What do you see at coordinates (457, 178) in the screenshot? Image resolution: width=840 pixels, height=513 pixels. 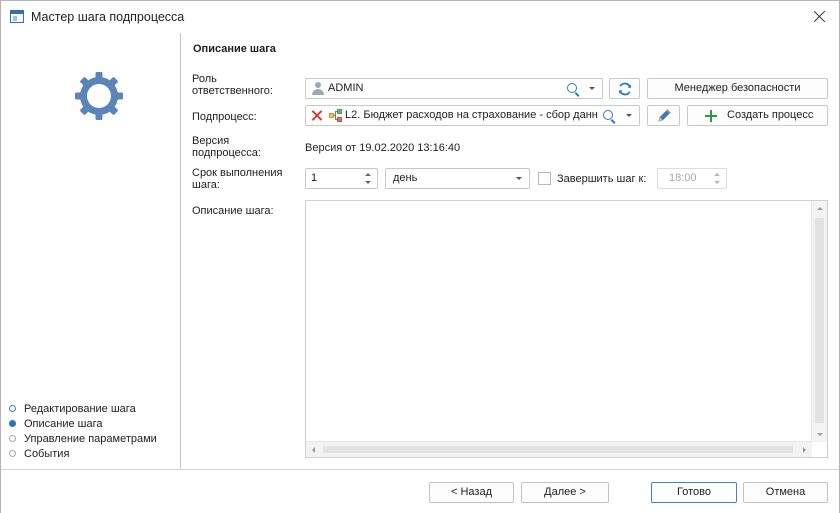 I see `deadline-unit-select: день` at bounding box center [457, 178].